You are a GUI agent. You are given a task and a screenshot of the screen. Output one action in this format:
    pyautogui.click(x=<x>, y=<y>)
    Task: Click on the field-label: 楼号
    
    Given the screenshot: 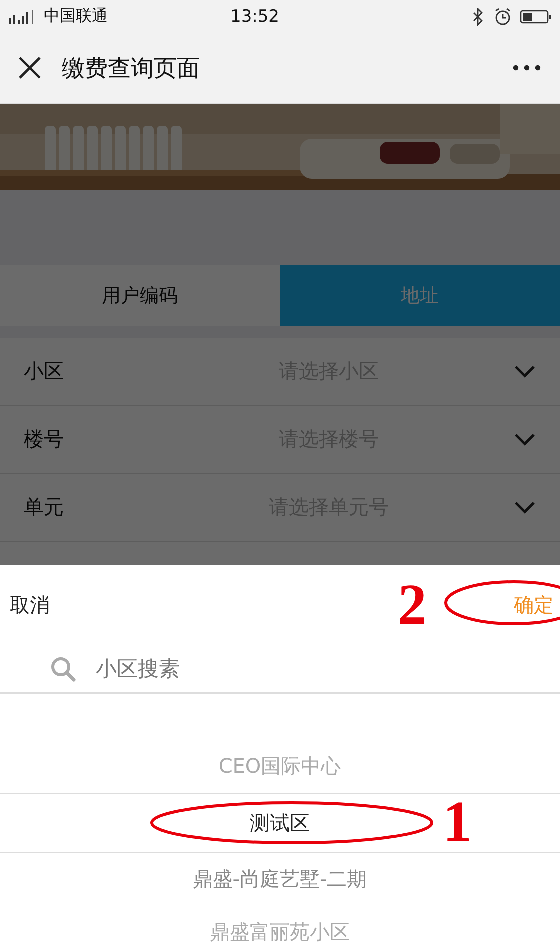 What is the action you would take?
    pyautogui.click(x=44, y=439)
    